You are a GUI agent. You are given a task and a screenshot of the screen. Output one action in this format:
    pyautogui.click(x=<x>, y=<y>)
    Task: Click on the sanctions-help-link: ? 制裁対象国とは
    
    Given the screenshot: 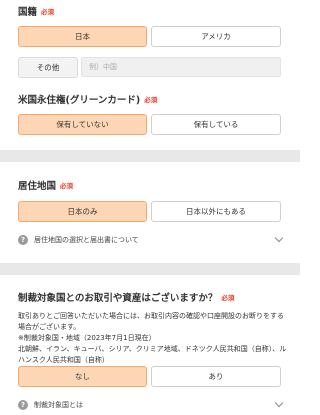 What is the action you would take?
    pyautogui.click(x=151, y=405)
    